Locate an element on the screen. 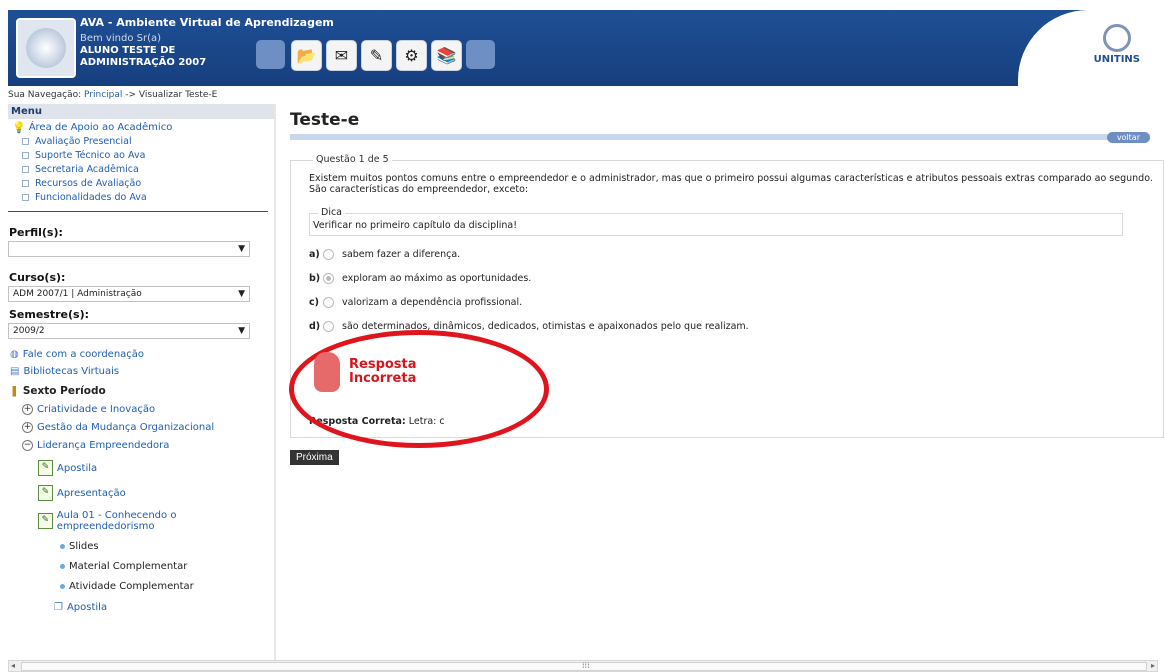  radio-a is located at coordinates (328, 254).